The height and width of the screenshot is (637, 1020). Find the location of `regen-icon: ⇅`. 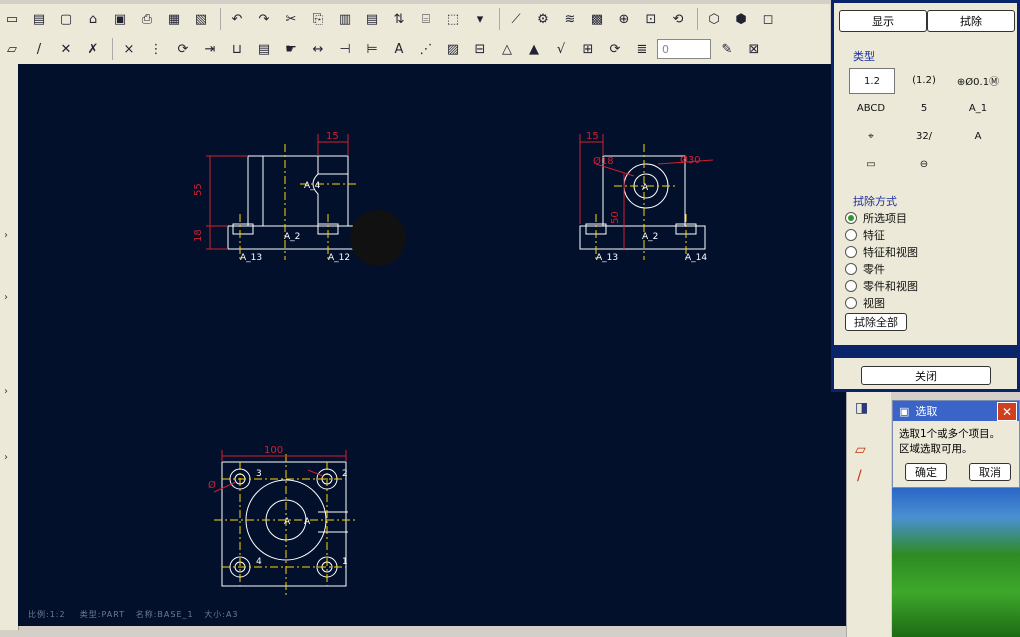

regen-icon: ⇅ is located at coordinates (399, 19).